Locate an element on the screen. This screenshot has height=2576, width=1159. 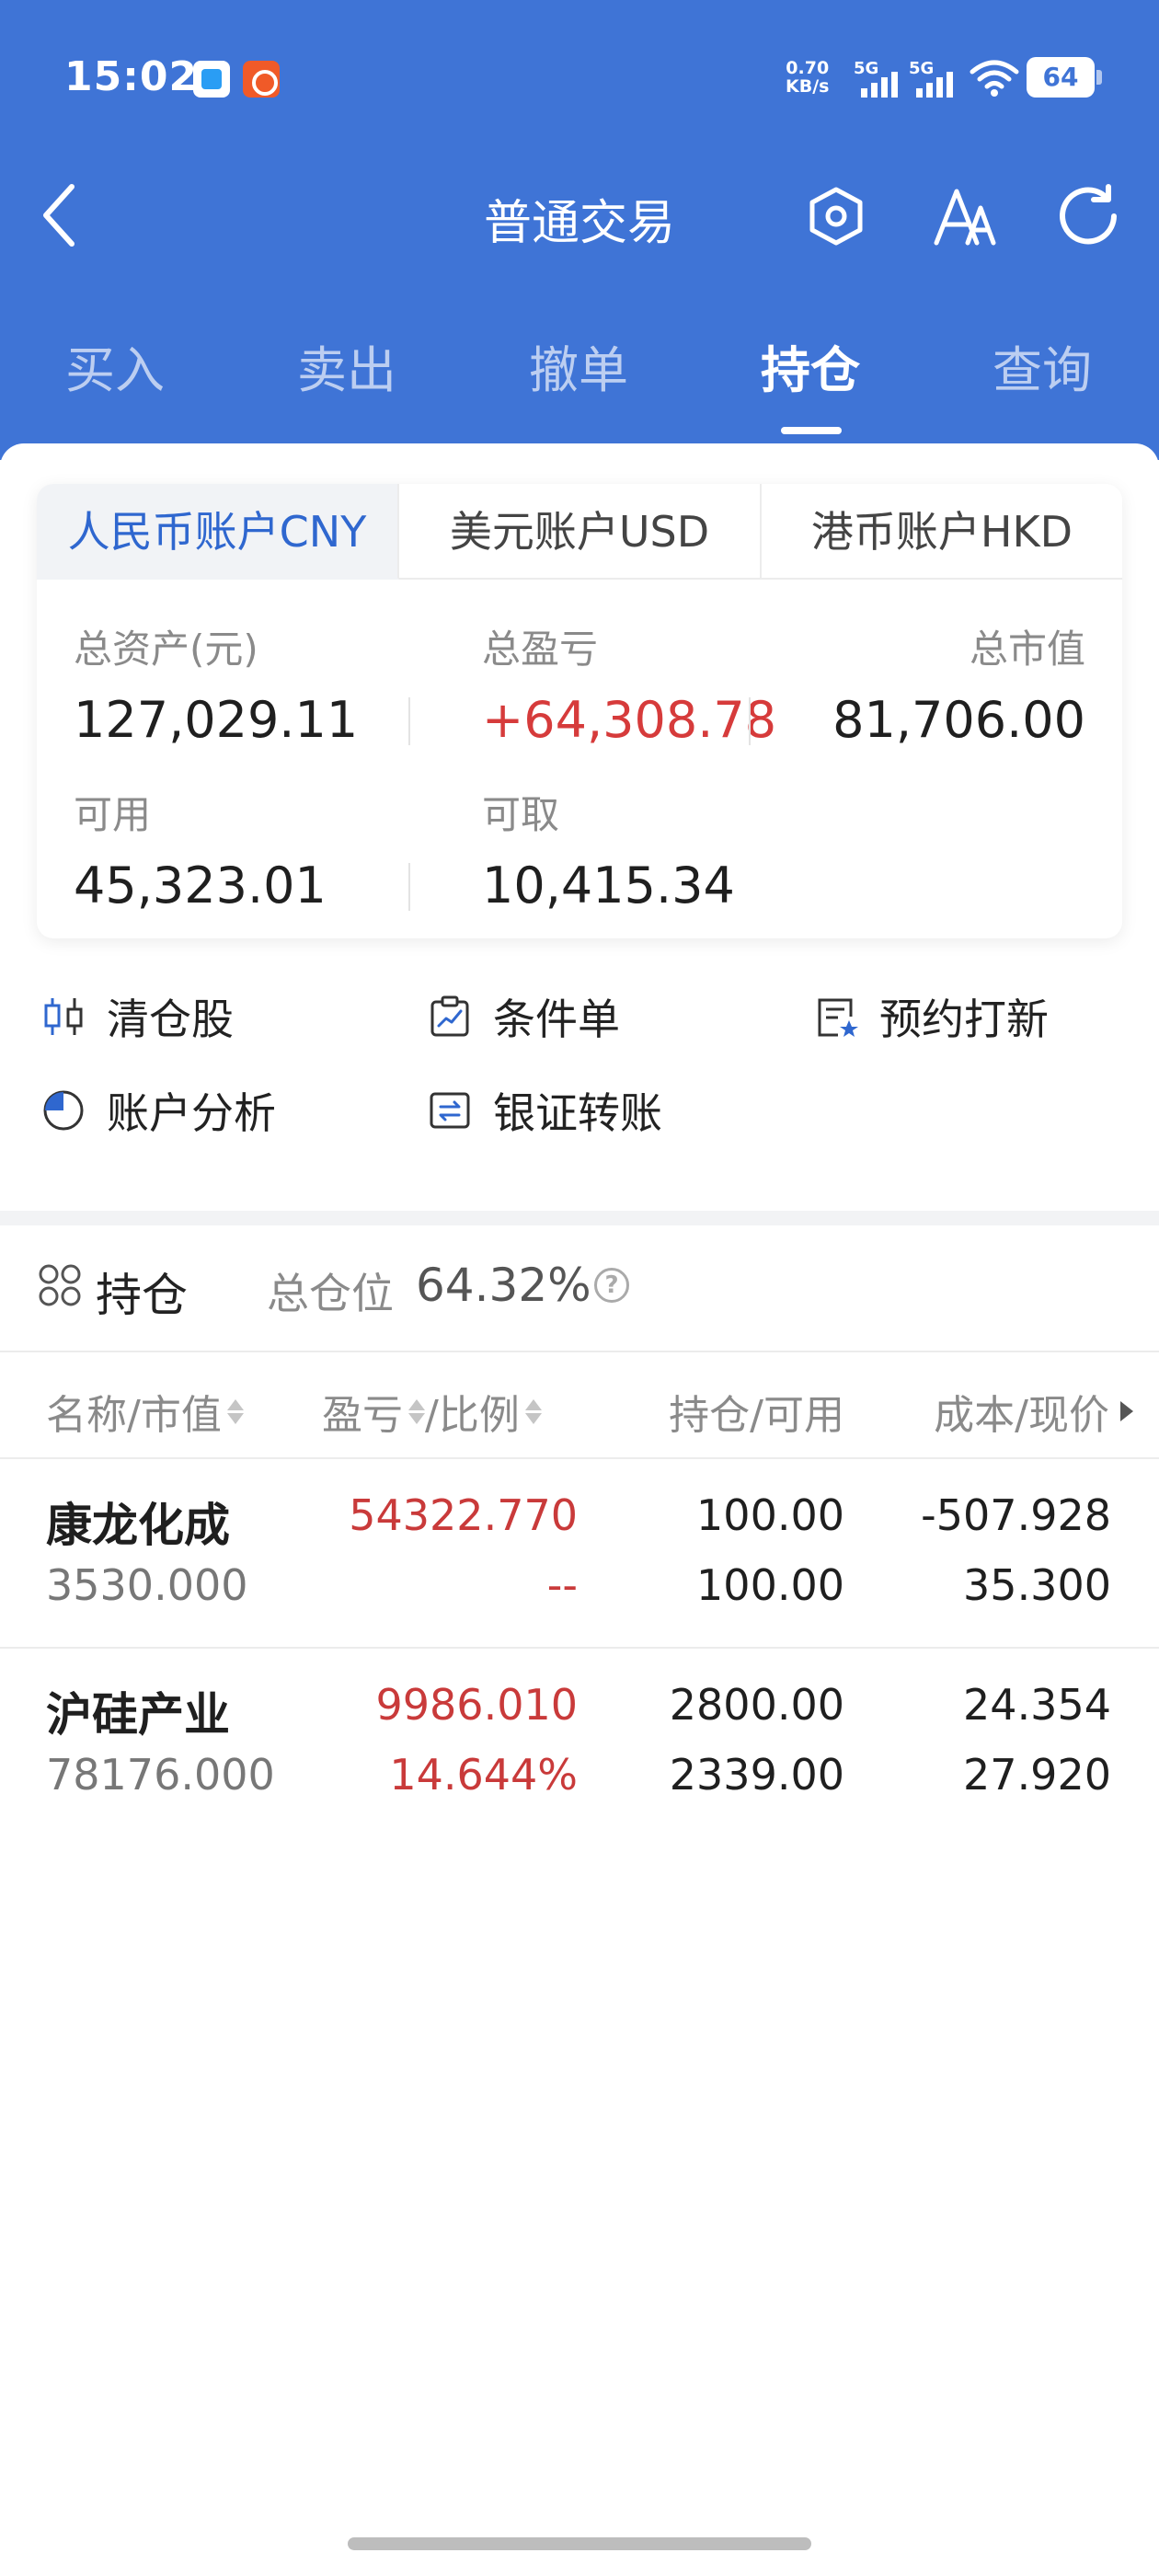
stock-price: 27.920 is located at coordinates (1037, 1775).